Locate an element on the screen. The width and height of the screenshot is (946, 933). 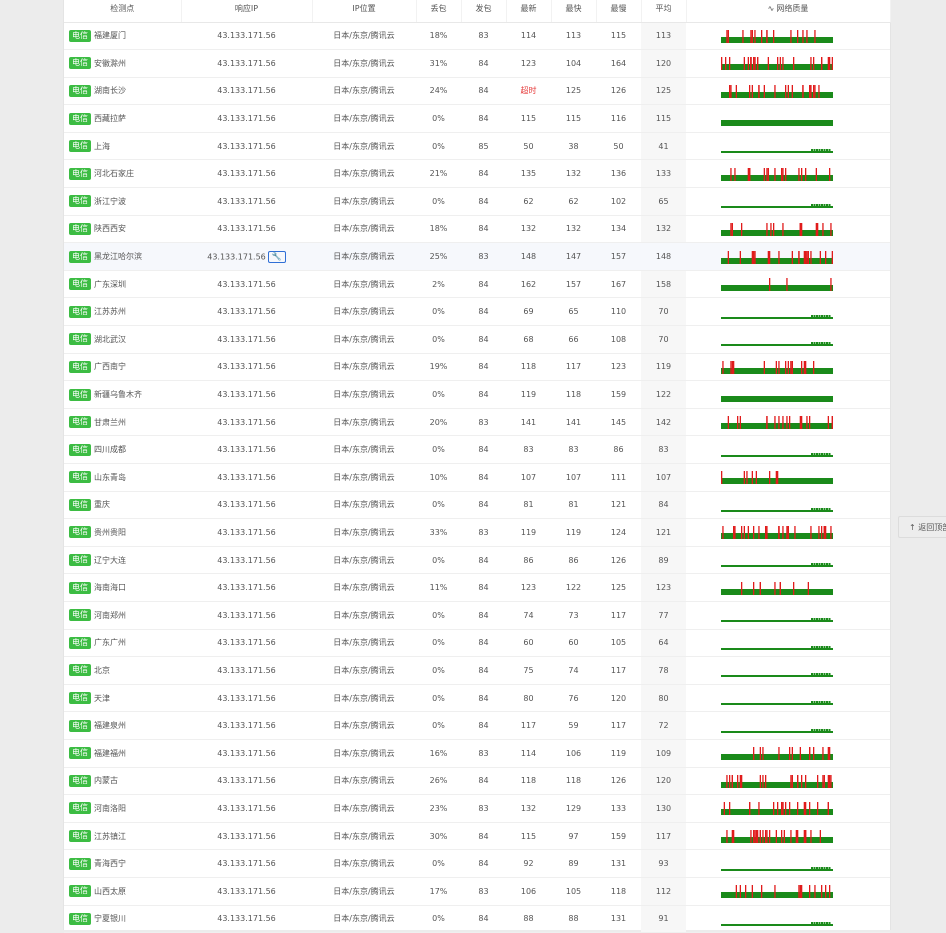
slowest-cell: 111 is located at coordinates (618, 477).